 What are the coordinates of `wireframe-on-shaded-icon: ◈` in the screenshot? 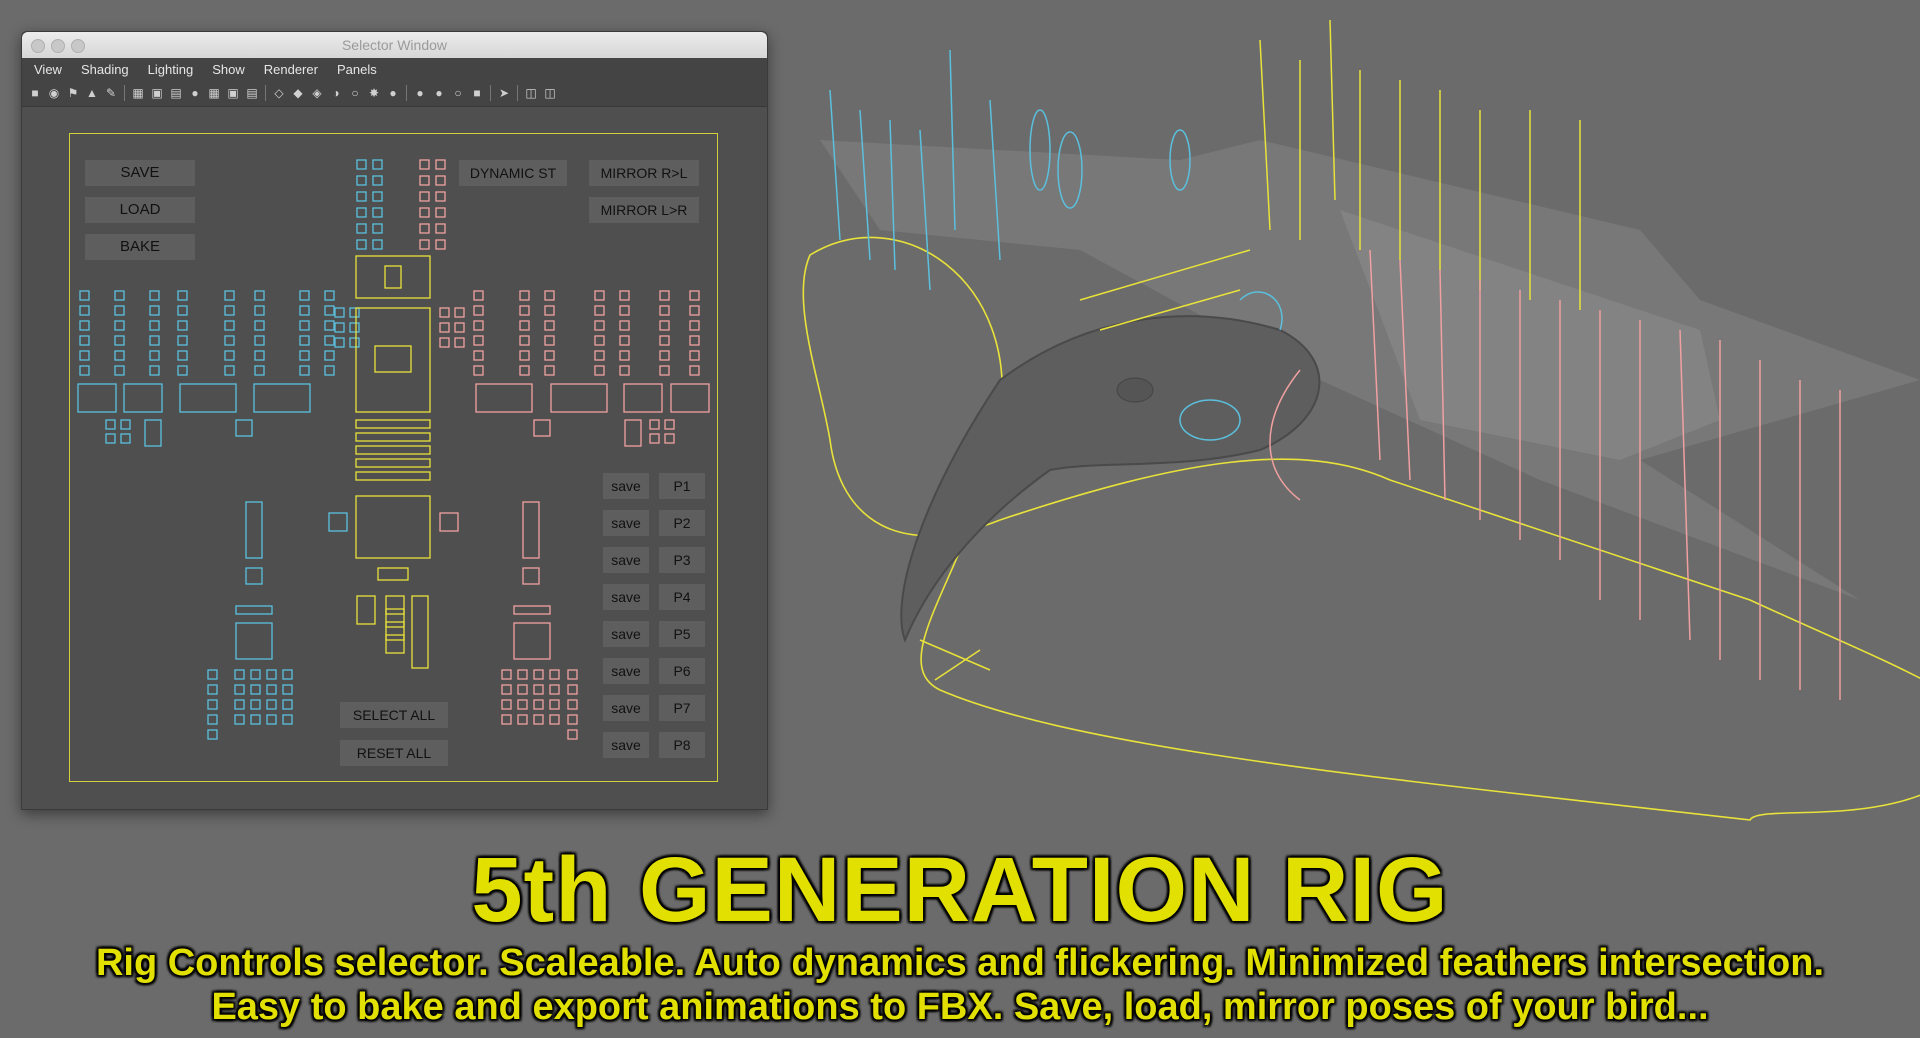 It's located at (317, 93).